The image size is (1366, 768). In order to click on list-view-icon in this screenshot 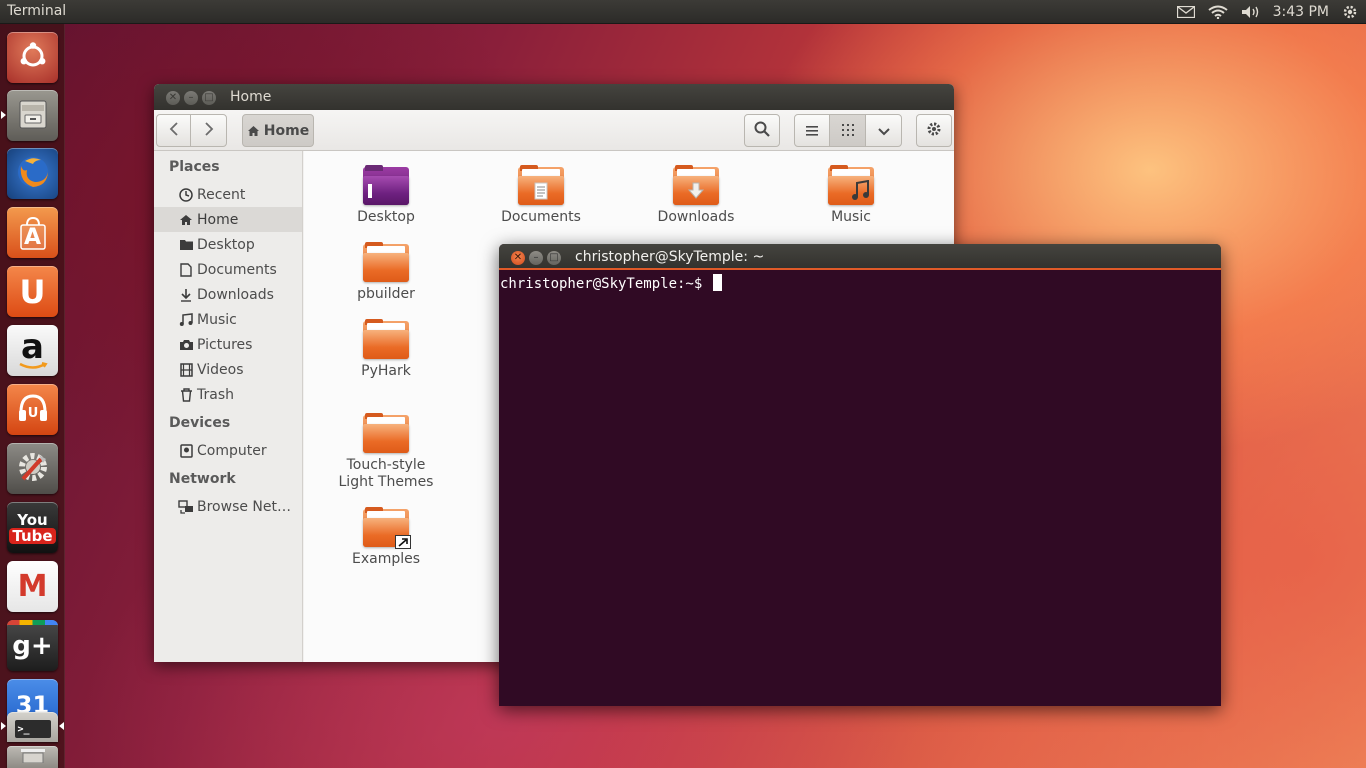, I will do `click(812, 131)`.